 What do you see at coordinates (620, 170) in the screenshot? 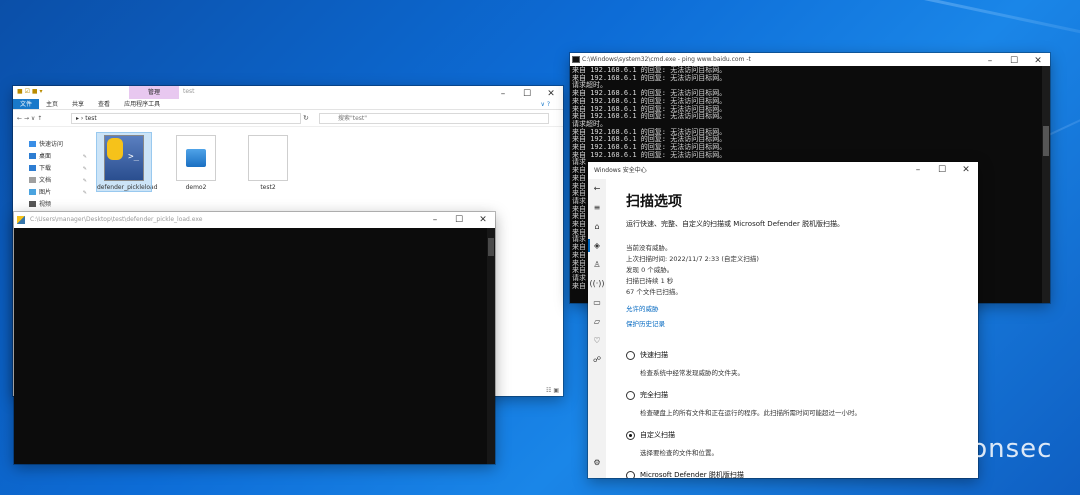
I see `security-window-title: Windows 安全中心` at bounding box center [620, 170].